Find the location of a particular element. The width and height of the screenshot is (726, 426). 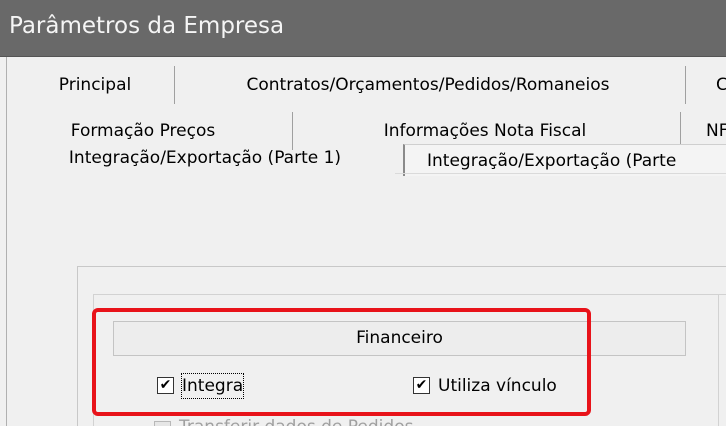

utiliza-vinculo-checkbox: ✔ is located at coordinates (421, 385).